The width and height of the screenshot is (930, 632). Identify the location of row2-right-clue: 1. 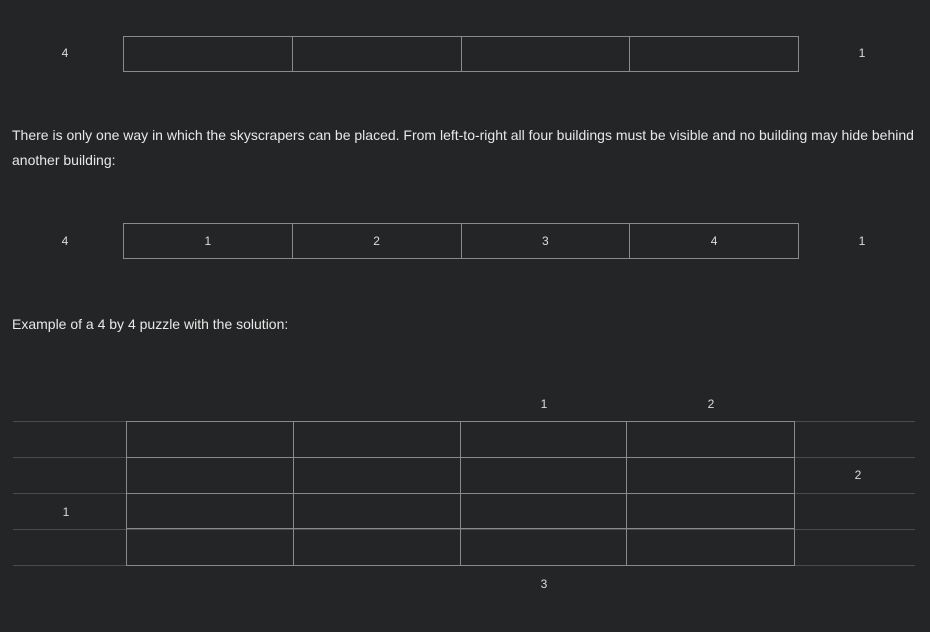
(862, 241).